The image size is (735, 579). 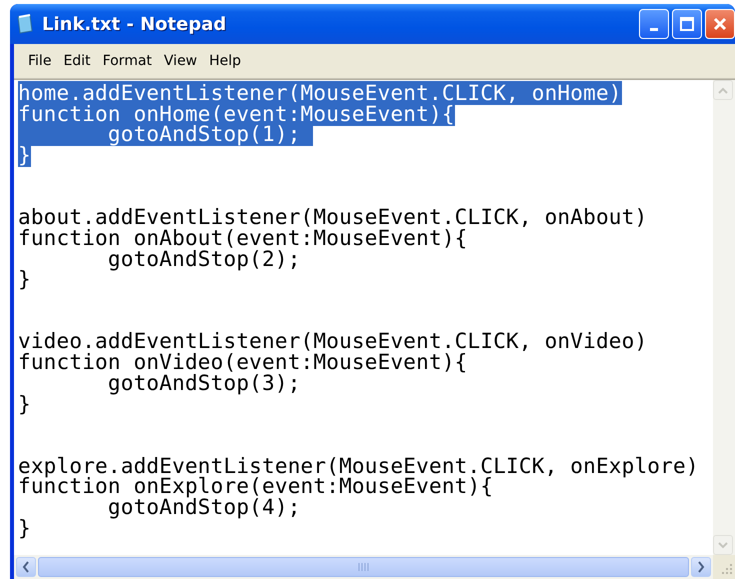 What do you see at coordinates (129, 61) in the screenshot?
I see `menu-item: Format` at bounding box center [129, 61].